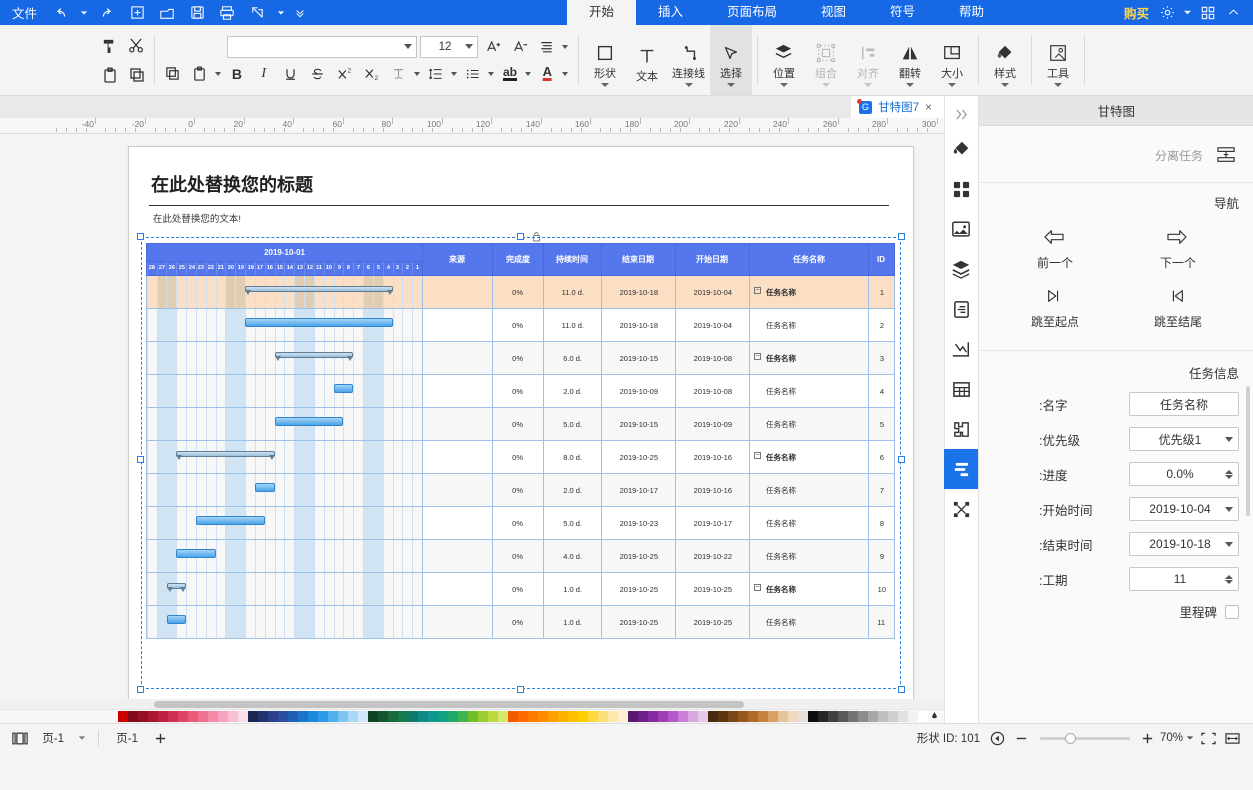 The image size is (1253, 790). I want to click on progress-stepper: 0.0%, so click(1184, 474).